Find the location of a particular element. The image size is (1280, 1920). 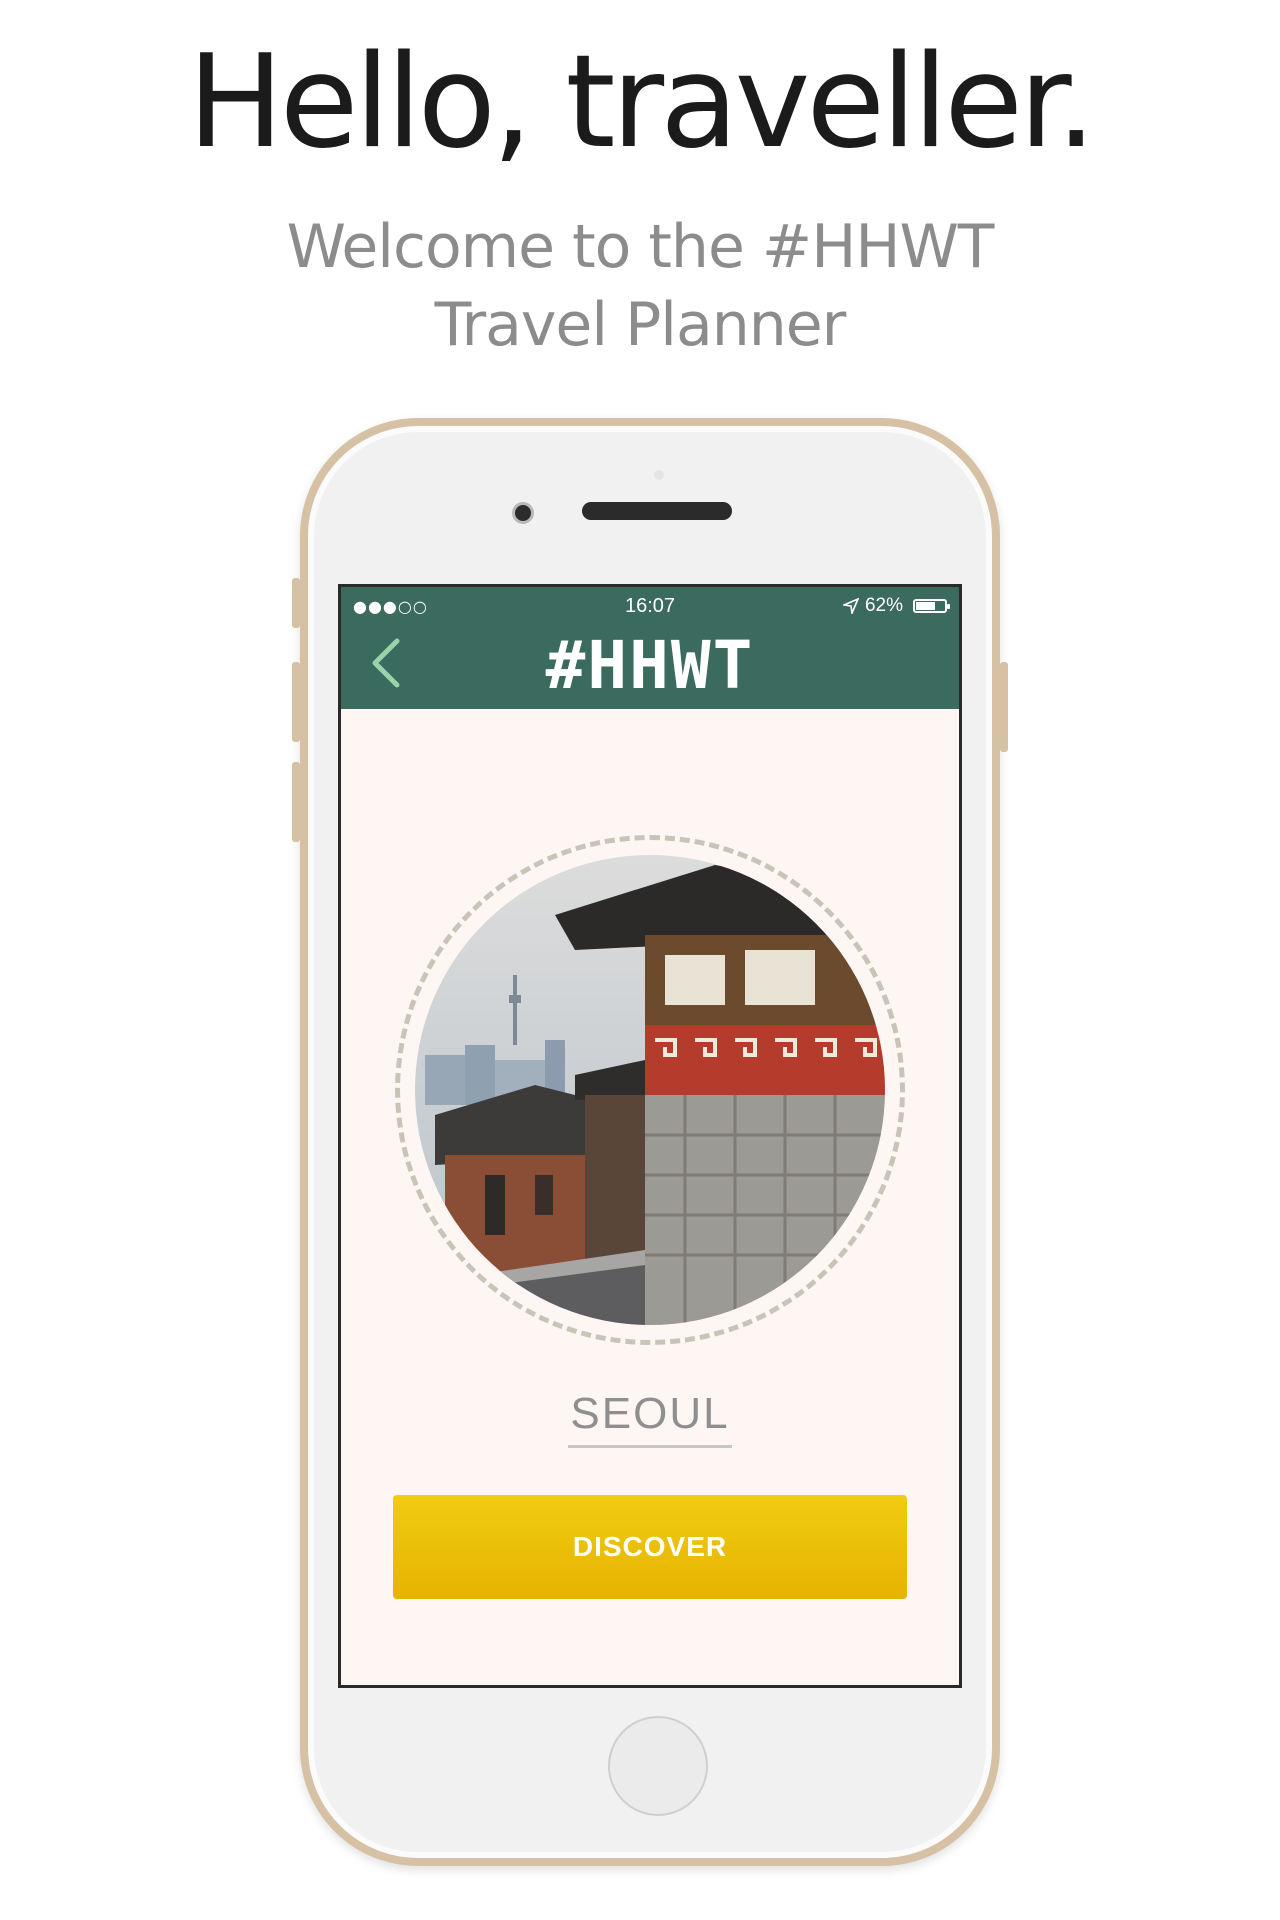

front-camera-icon is located at coordinates (523, 513).